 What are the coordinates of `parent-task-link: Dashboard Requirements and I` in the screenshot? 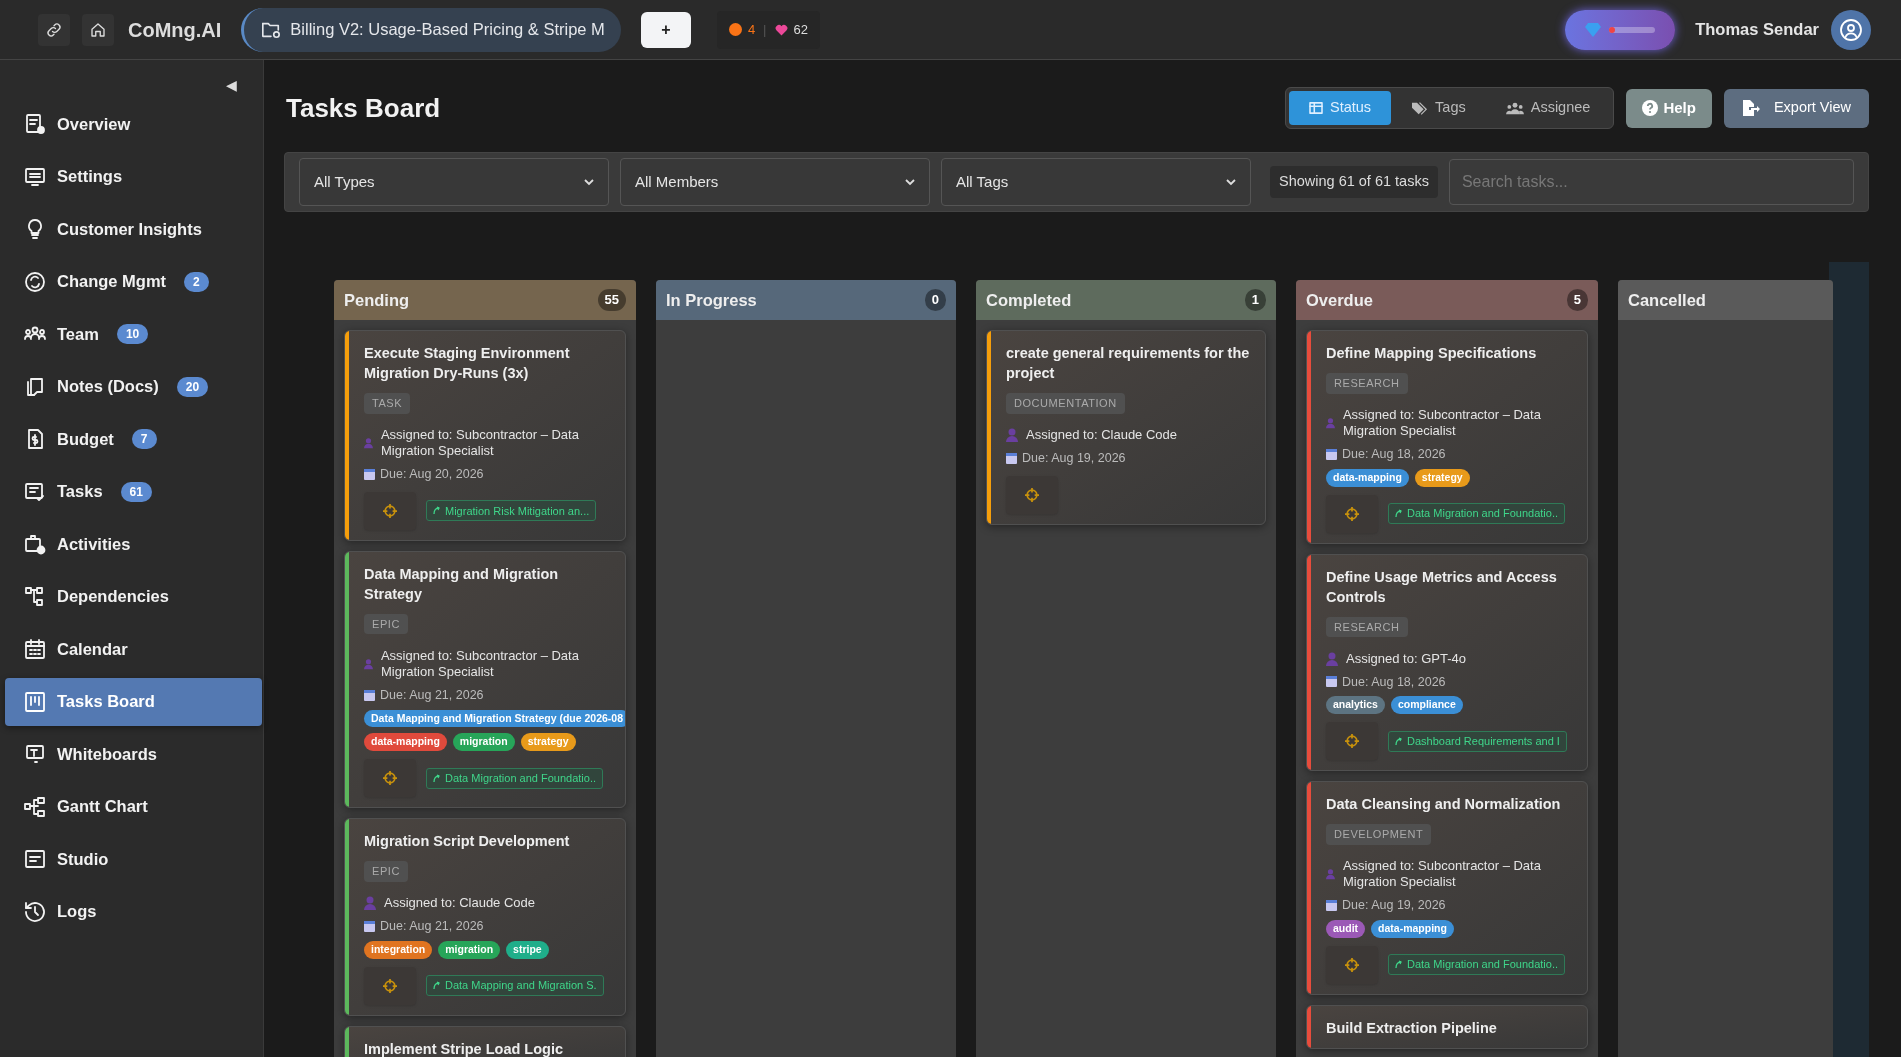 It's located at (1477, 741).